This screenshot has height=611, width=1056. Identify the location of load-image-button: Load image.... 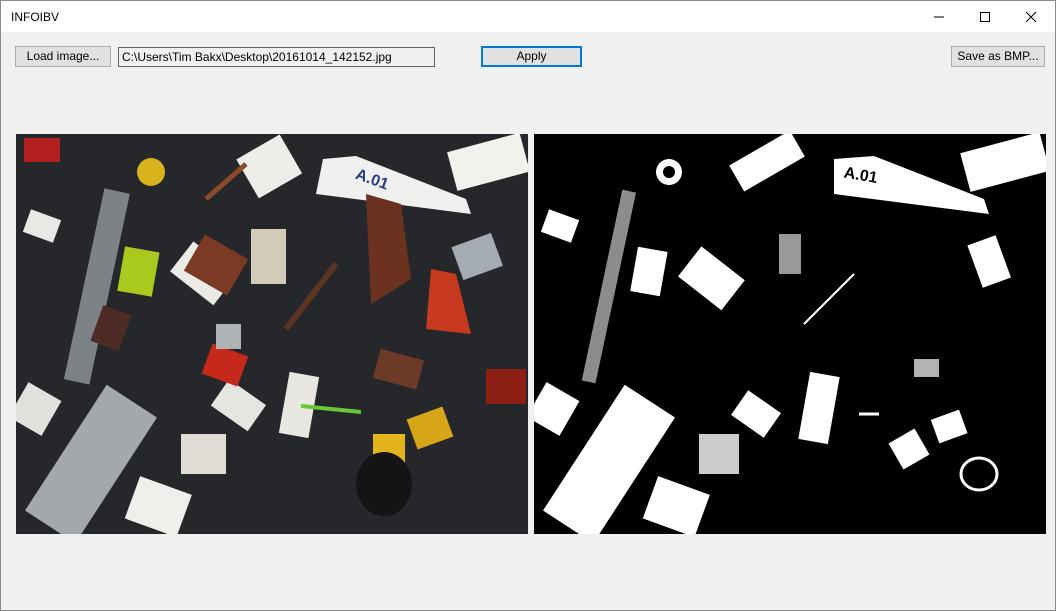
(63, 56).